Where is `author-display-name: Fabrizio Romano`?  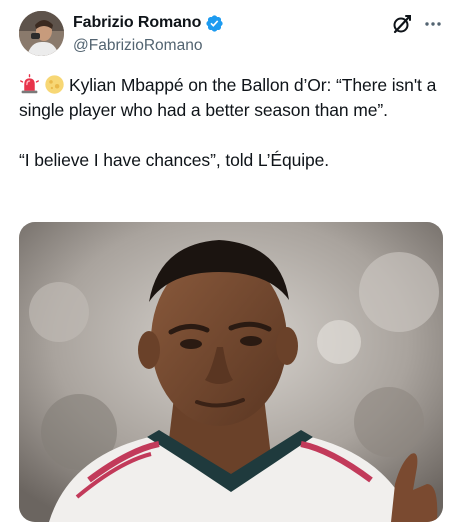
author-display-name: Fabrizio Romano is located at coordinates (137, 23).